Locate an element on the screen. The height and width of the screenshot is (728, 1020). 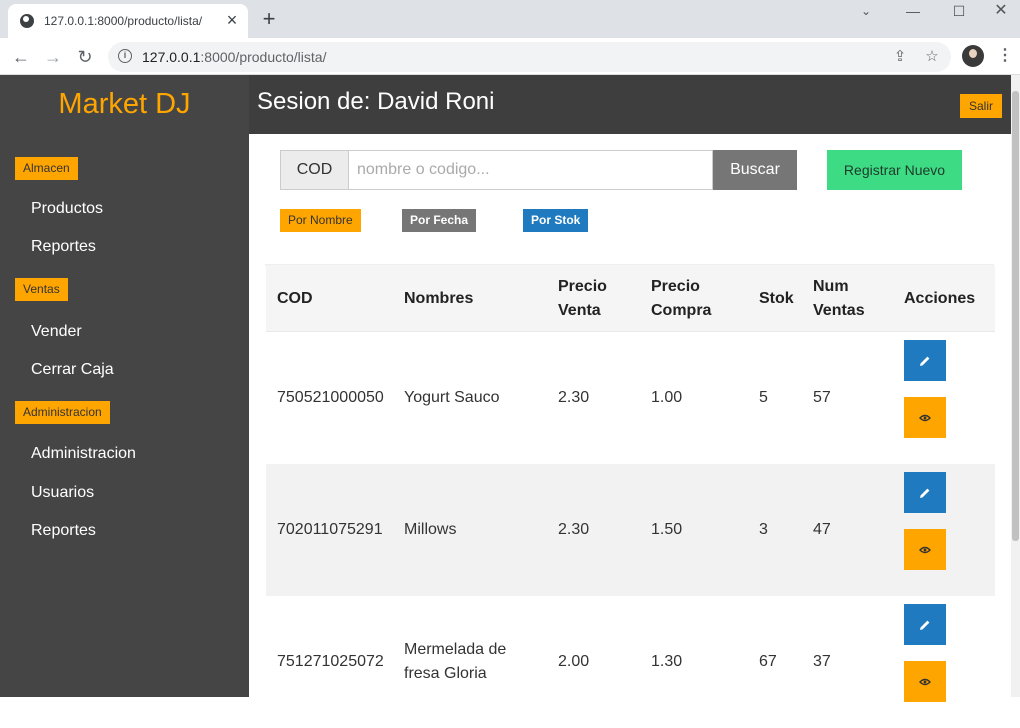
sidebar-item-usuarios: Usuarios is located at coordinates (62, 493).